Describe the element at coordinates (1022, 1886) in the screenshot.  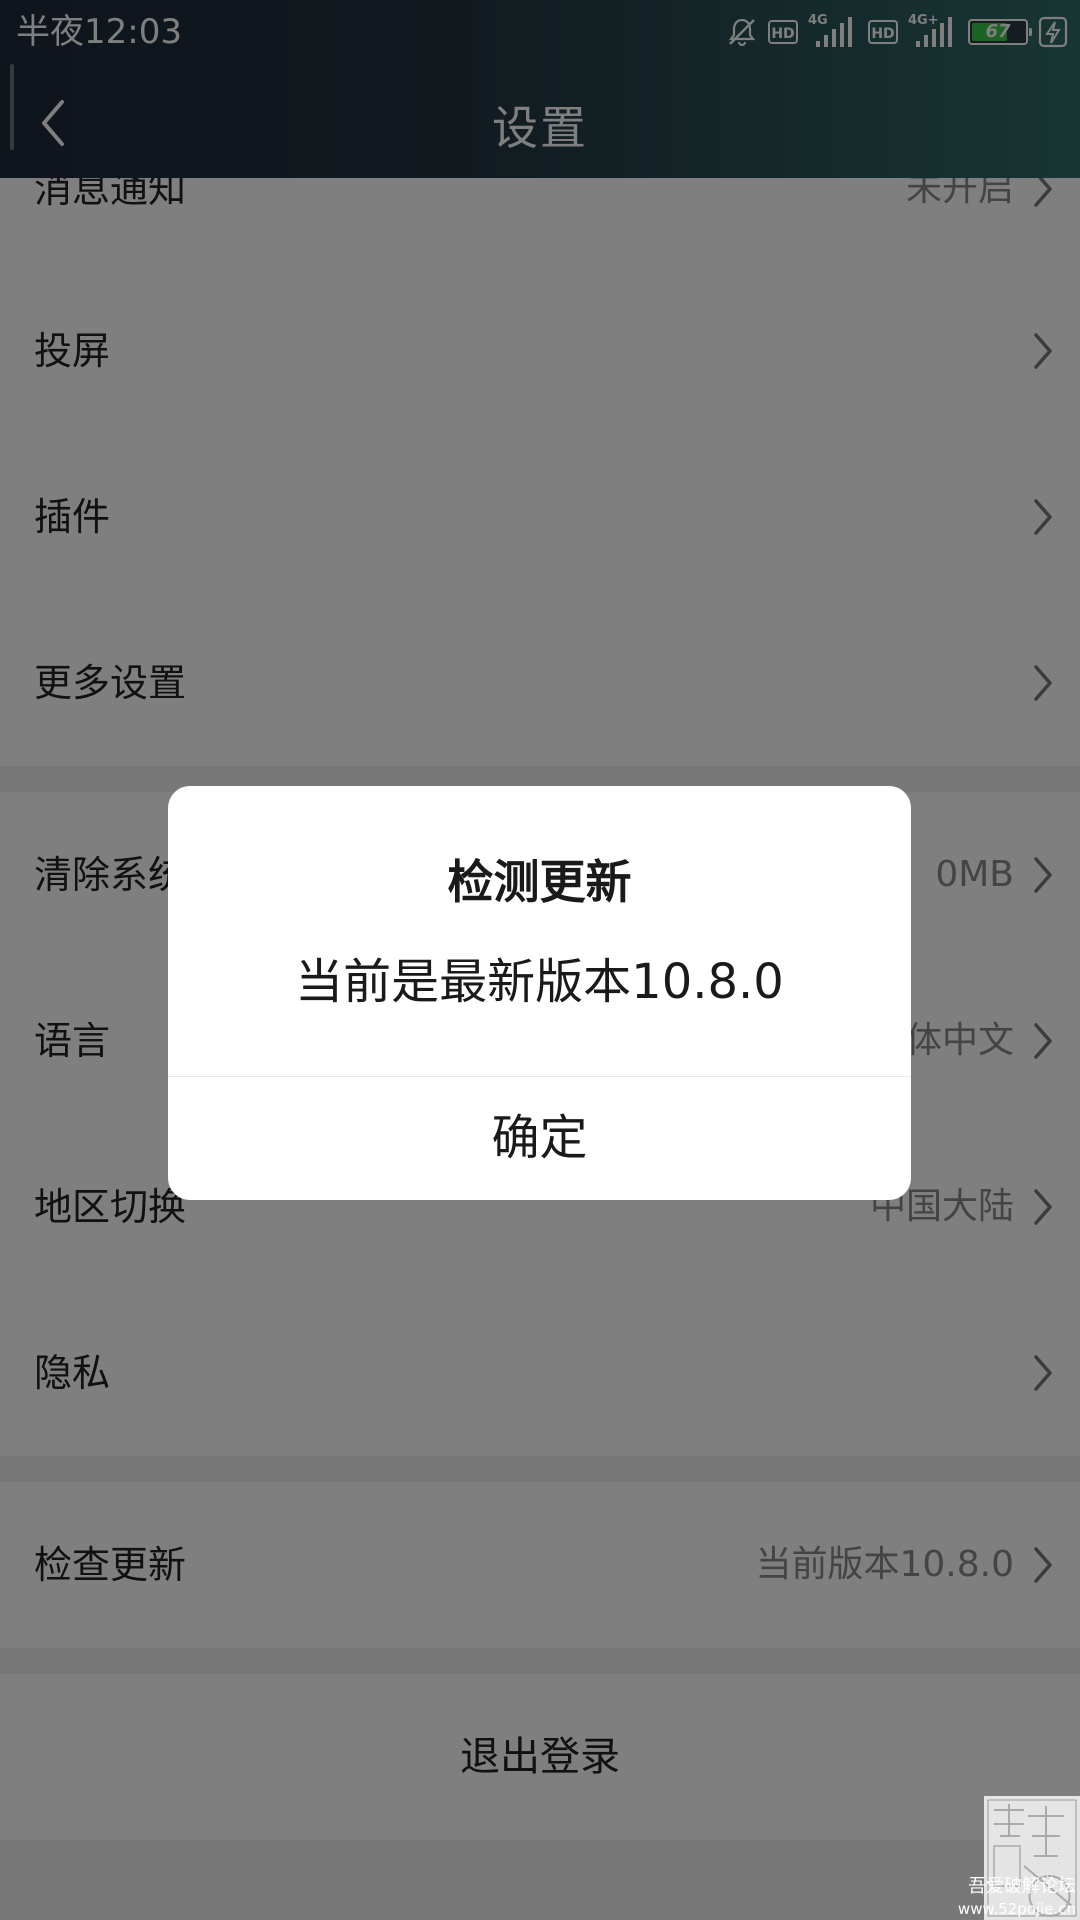
I see `watermark-site-name: 吾爱破解论坛` at that location.